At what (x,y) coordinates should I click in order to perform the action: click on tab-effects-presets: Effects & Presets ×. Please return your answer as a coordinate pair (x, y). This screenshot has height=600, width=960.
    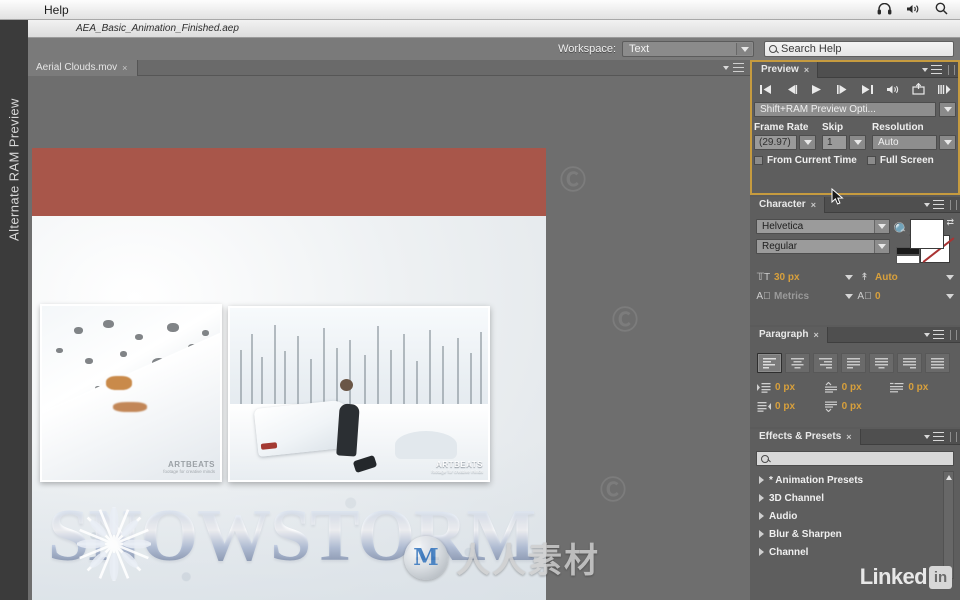
    Looking at the image, I should click on (805, 436).